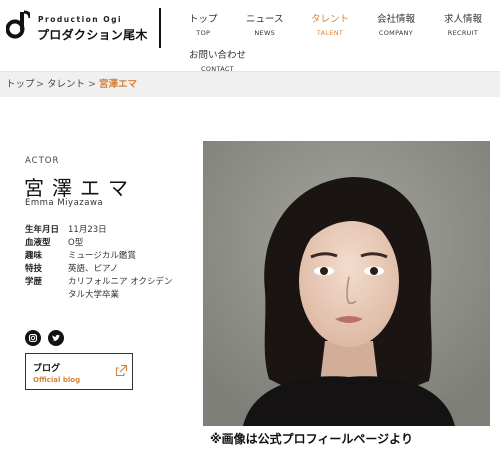  I want to click on breadcrumb: トップ > タレント > 宮澤エマ, so click(250, 84).